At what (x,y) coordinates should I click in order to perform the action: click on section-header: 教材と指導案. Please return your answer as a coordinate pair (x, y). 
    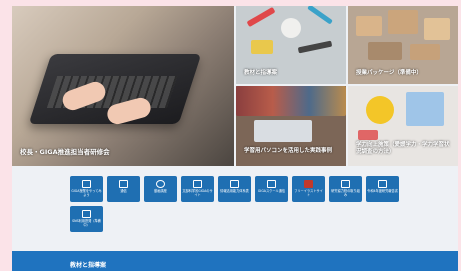
    Looking at the image, I should click on (235, 261).